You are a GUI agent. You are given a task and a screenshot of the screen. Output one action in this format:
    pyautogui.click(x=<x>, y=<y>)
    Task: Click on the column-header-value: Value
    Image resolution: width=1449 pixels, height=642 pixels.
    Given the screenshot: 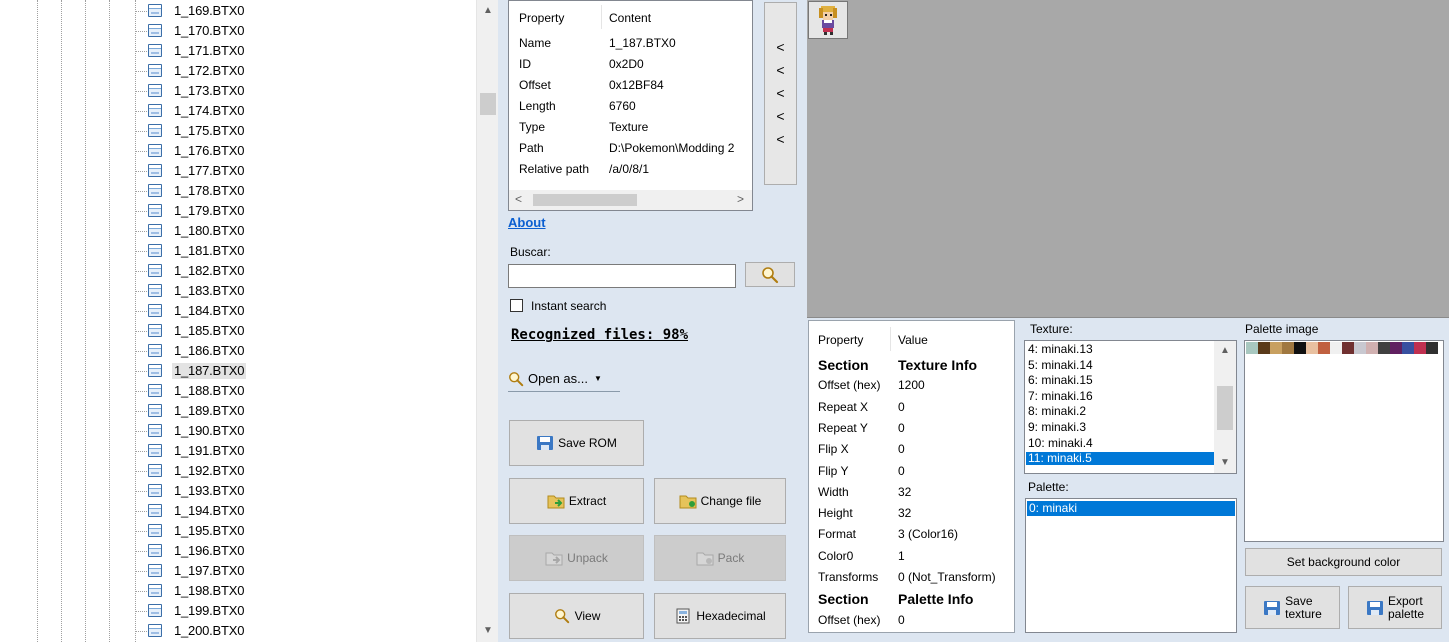 What is the action you would take?
    pyautogui.click(x=913, y=340)
    